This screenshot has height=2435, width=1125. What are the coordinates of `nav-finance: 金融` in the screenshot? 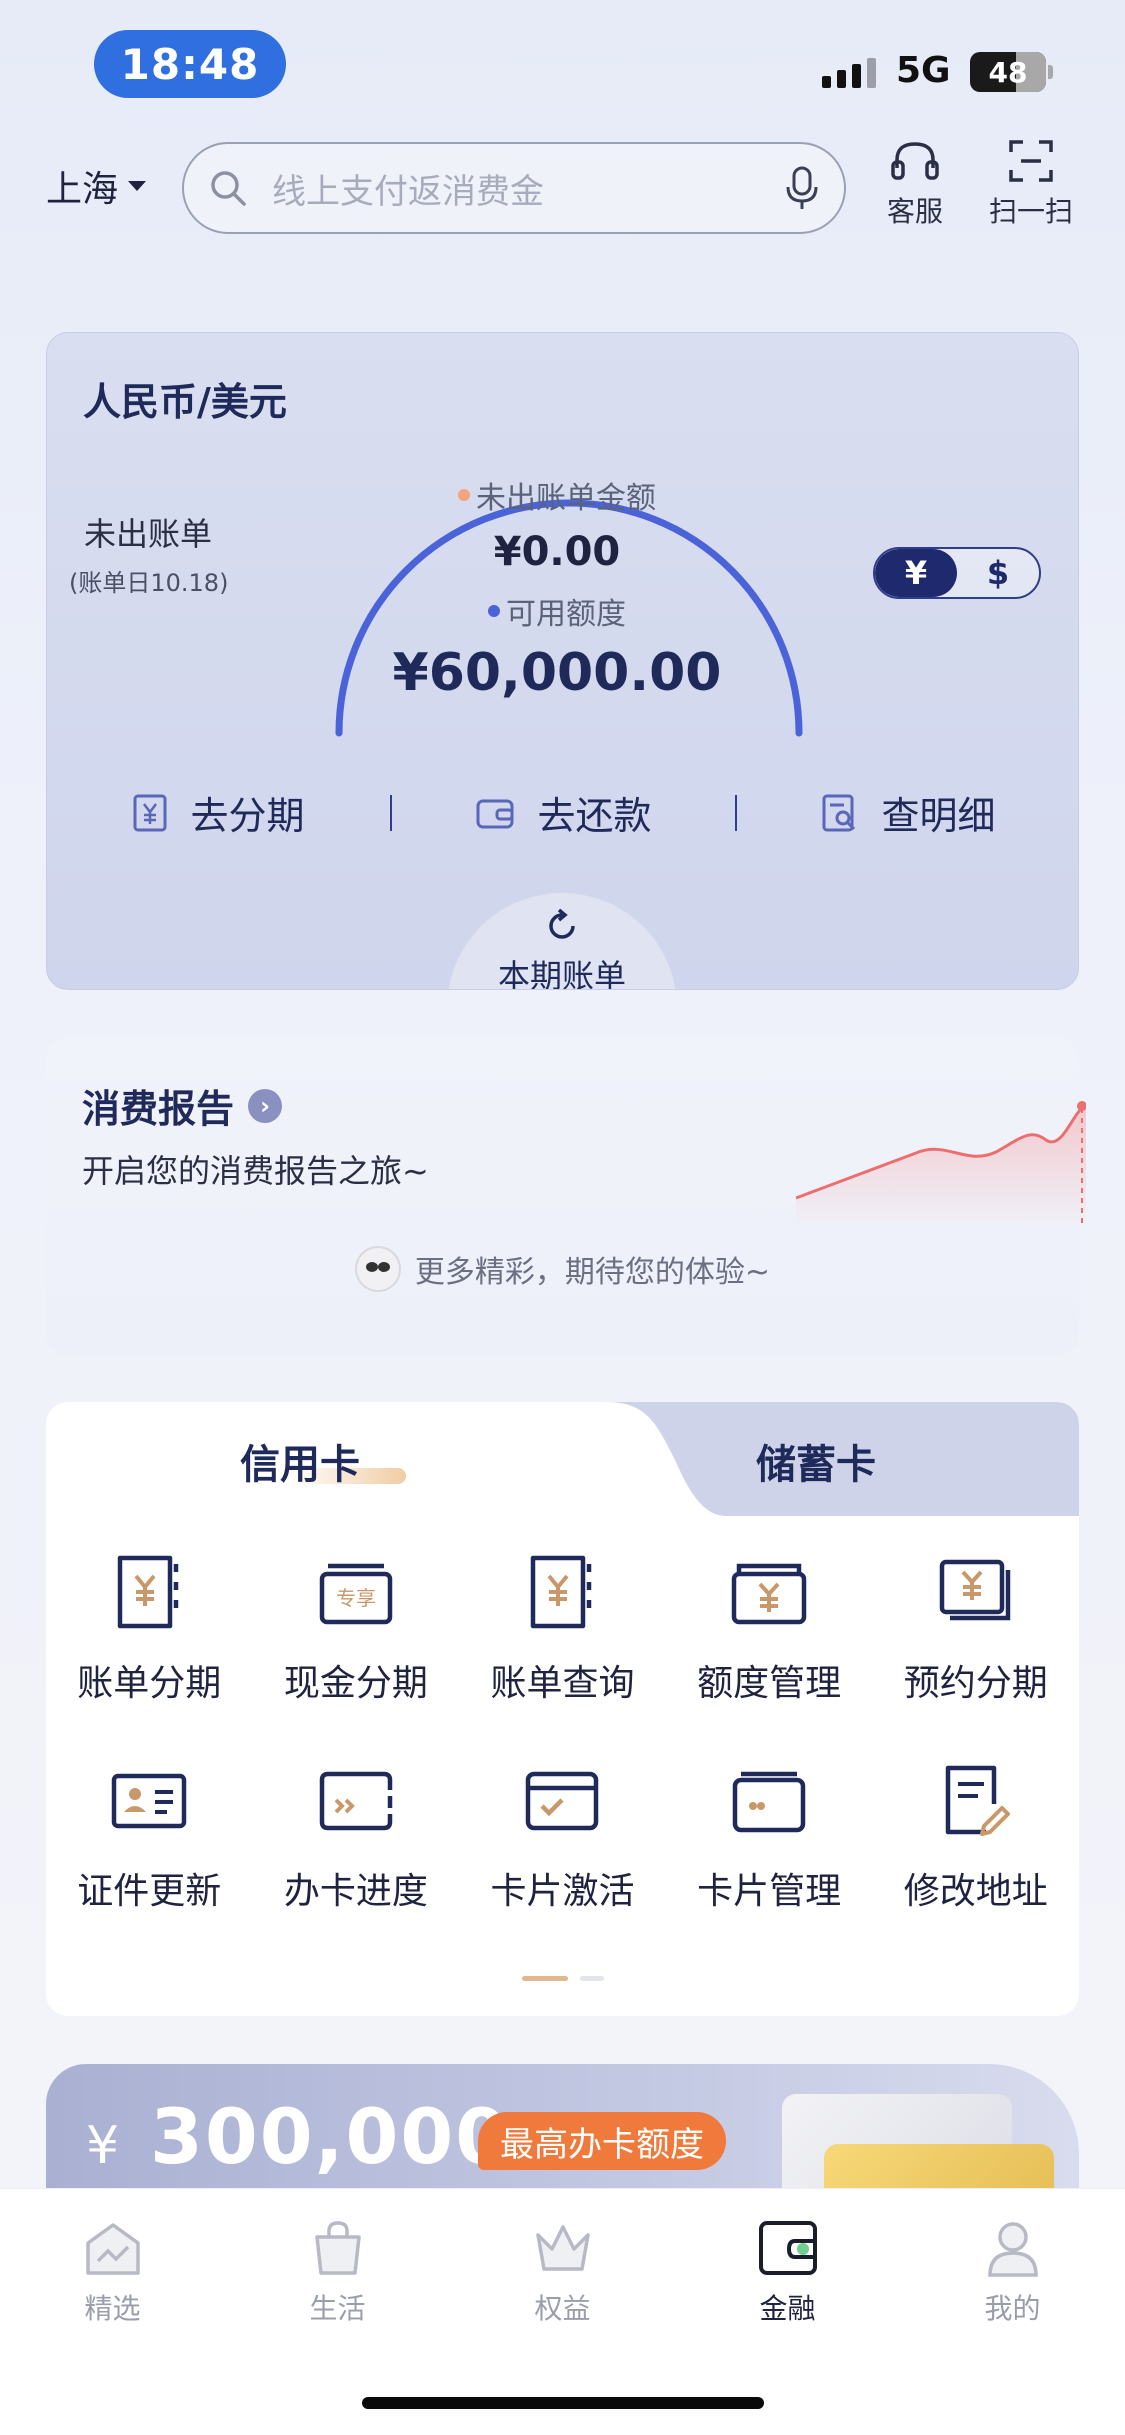 It's located at (787, 2271).